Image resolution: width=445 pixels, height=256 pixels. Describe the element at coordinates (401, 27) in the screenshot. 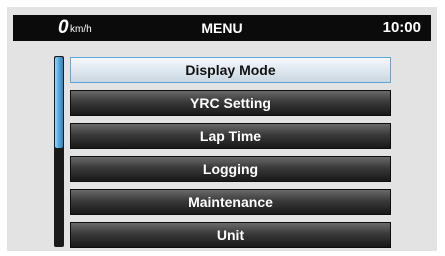

I see `clock: 10:00` at that location.